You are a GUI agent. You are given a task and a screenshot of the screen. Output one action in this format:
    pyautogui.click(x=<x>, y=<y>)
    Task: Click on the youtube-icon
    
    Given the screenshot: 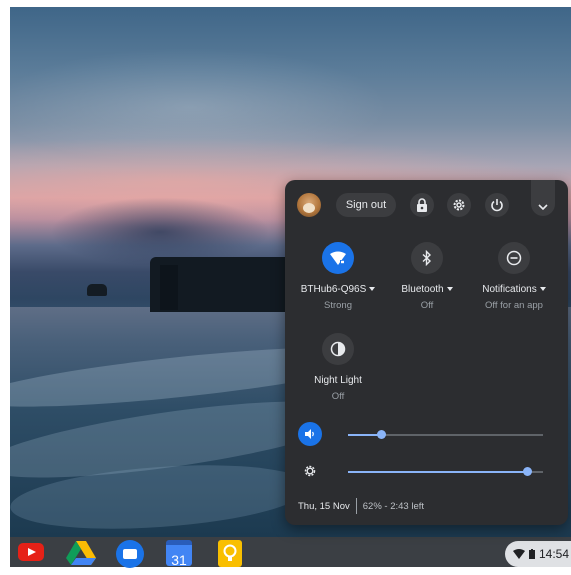 What is the action you would take?
    pyautogui.click(x=31, y=552)
    